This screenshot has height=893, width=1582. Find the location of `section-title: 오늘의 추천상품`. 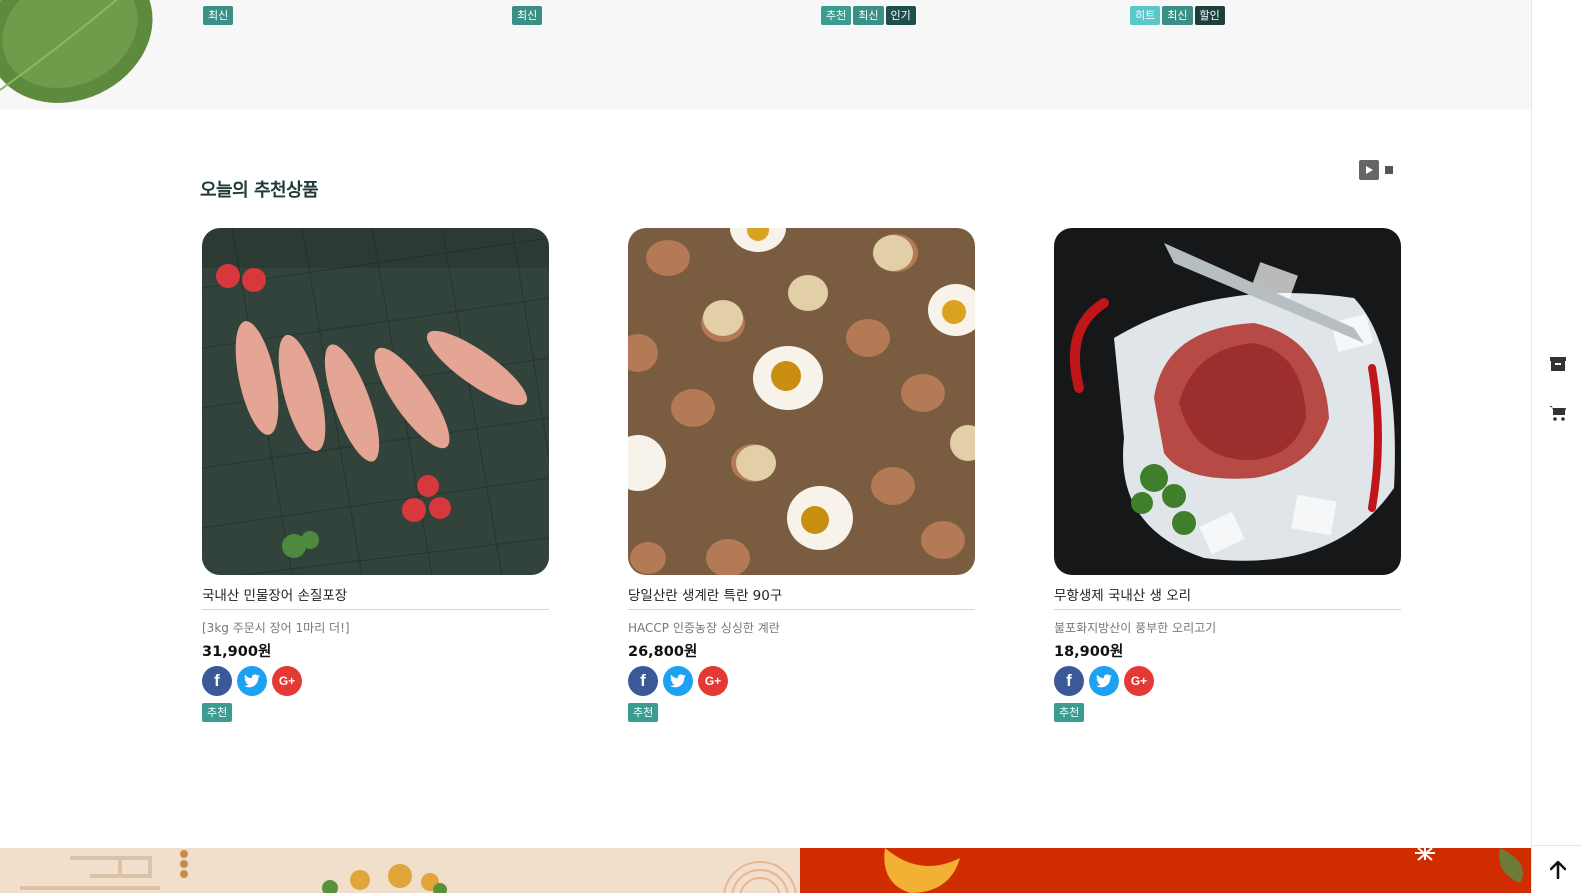

section-title: 오늘의 추천상품 is located at coordinates (259, 190).